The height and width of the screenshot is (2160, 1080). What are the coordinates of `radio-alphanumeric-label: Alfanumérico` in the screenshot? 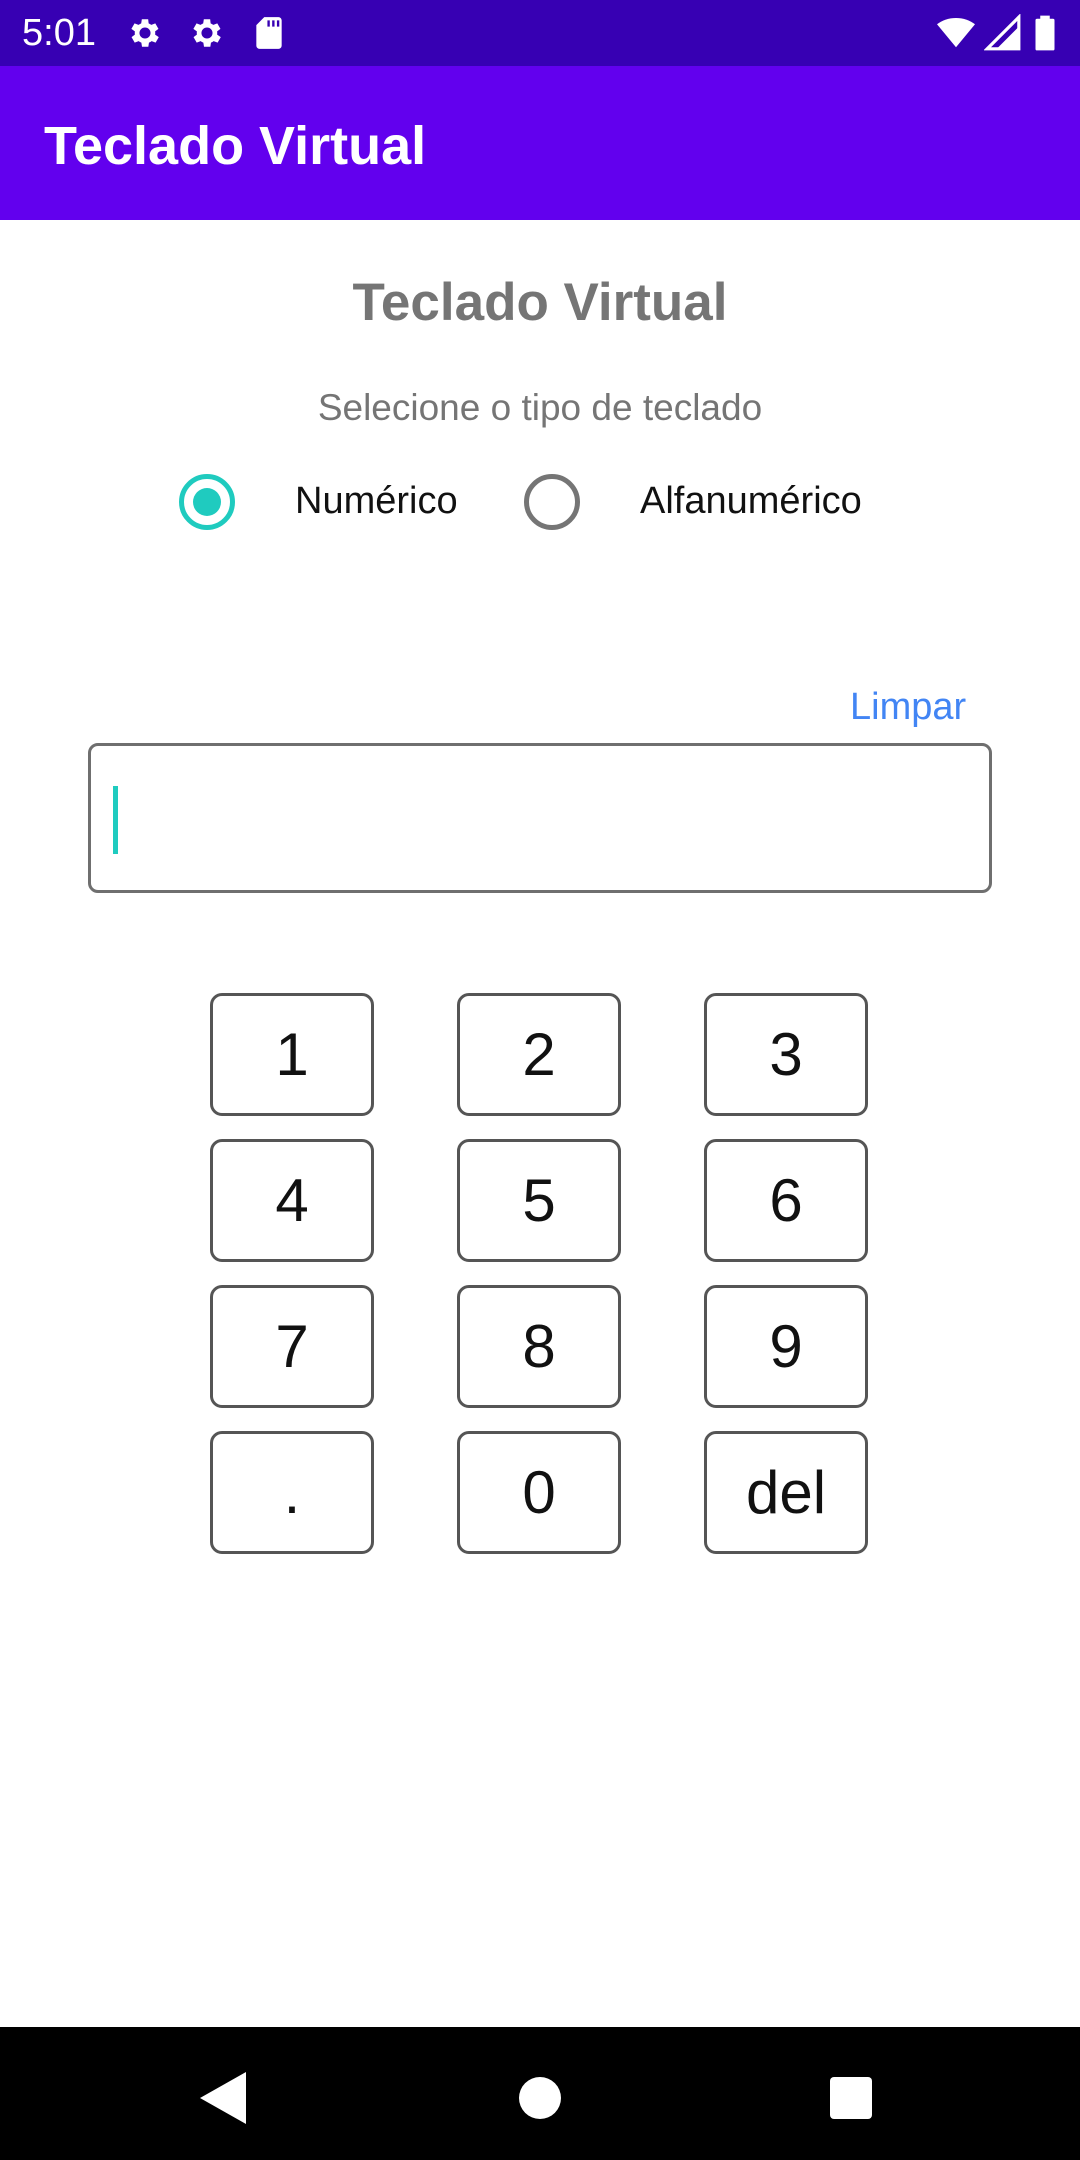 It's located at (751, 501).